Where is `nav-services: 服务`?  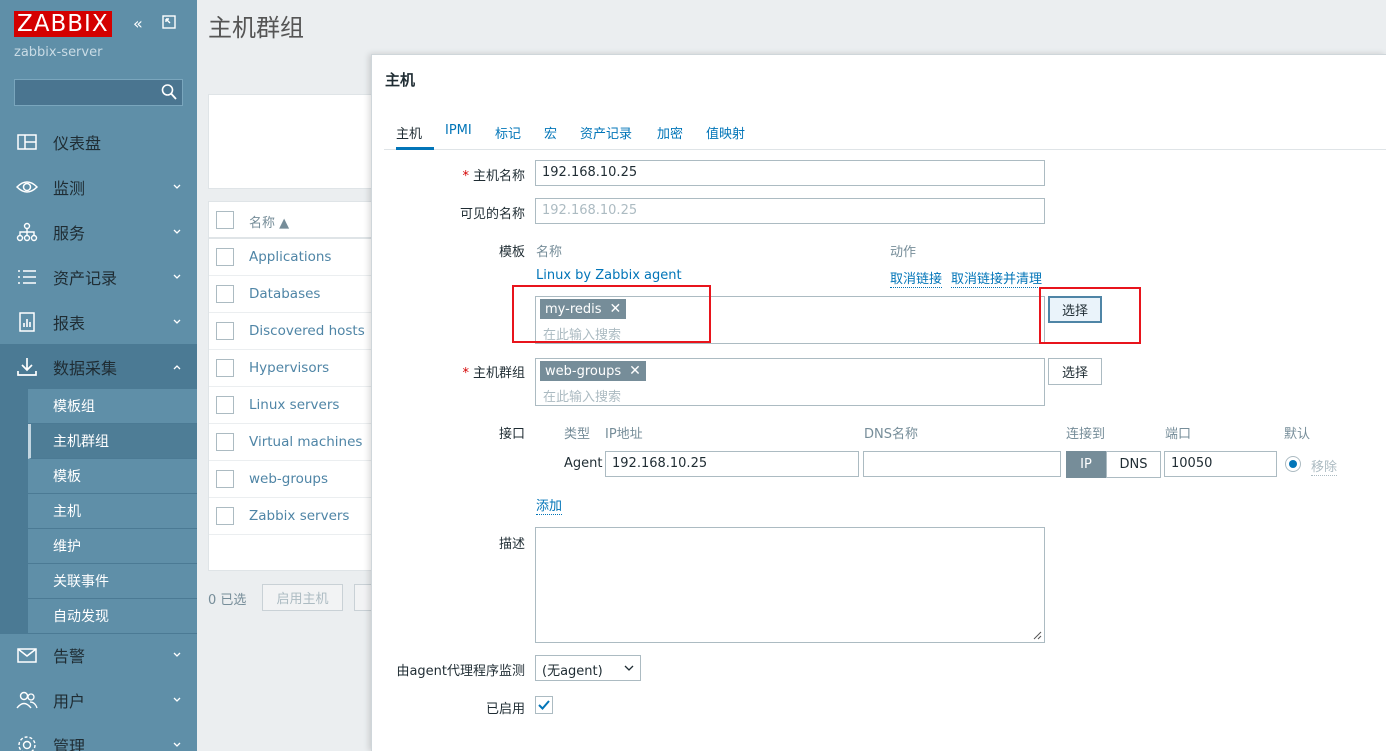 nav-services: 服务 is located at coordinates (98, 231).